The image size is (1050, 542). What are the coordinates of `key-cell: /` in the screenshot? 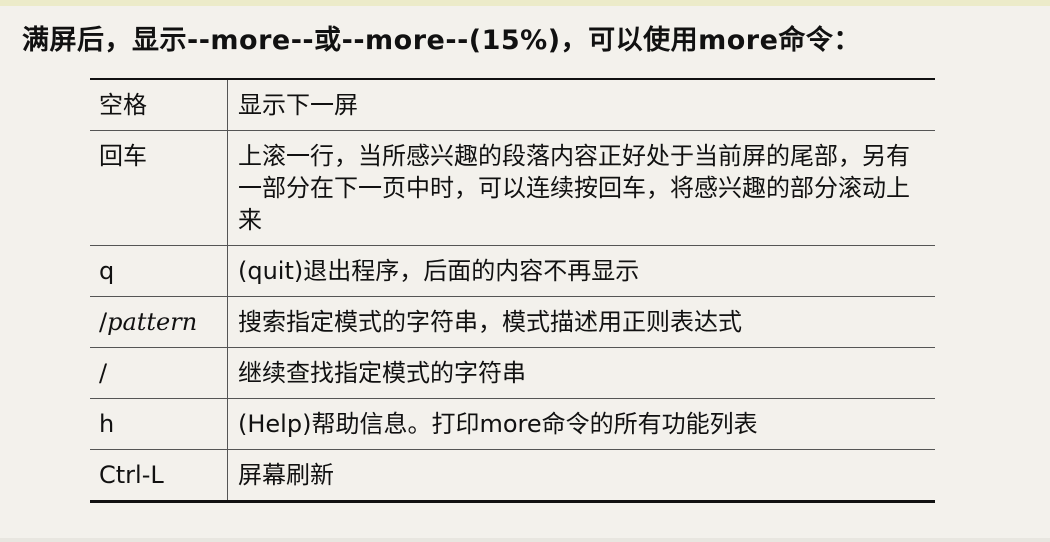 It's located at (159, 373).